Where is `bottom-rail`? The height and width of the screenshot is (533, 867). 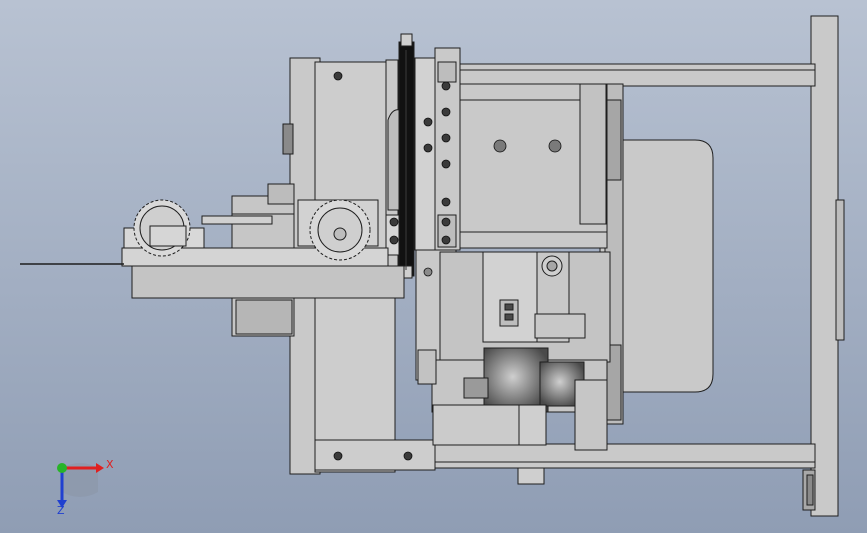 bottom-rail is located at coordinates (624, 456).